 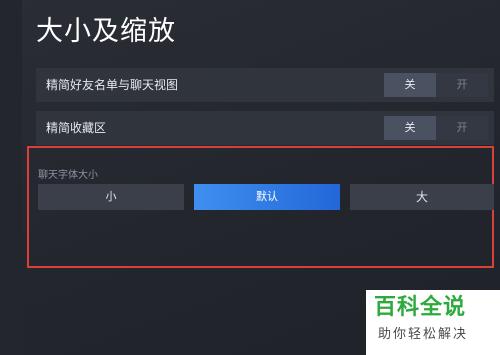 I want to click on chat-font-size-label: 聊天字体大小, so click(x=68, y=175).